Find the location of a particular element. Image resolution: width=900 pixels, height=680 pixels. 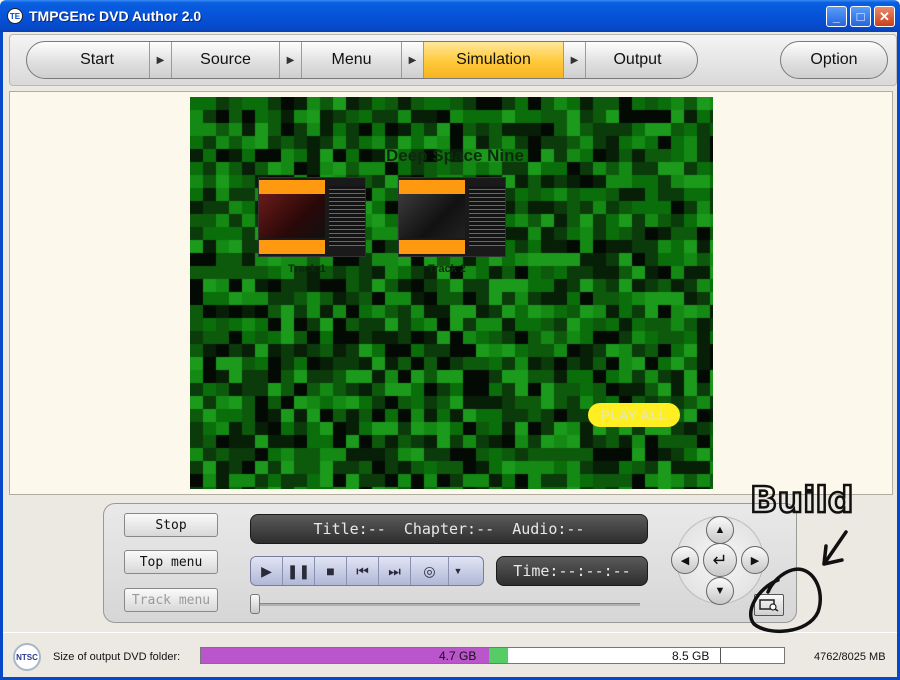

output-size-count: 4762/8025 MB is located at coordinates (850, 657).